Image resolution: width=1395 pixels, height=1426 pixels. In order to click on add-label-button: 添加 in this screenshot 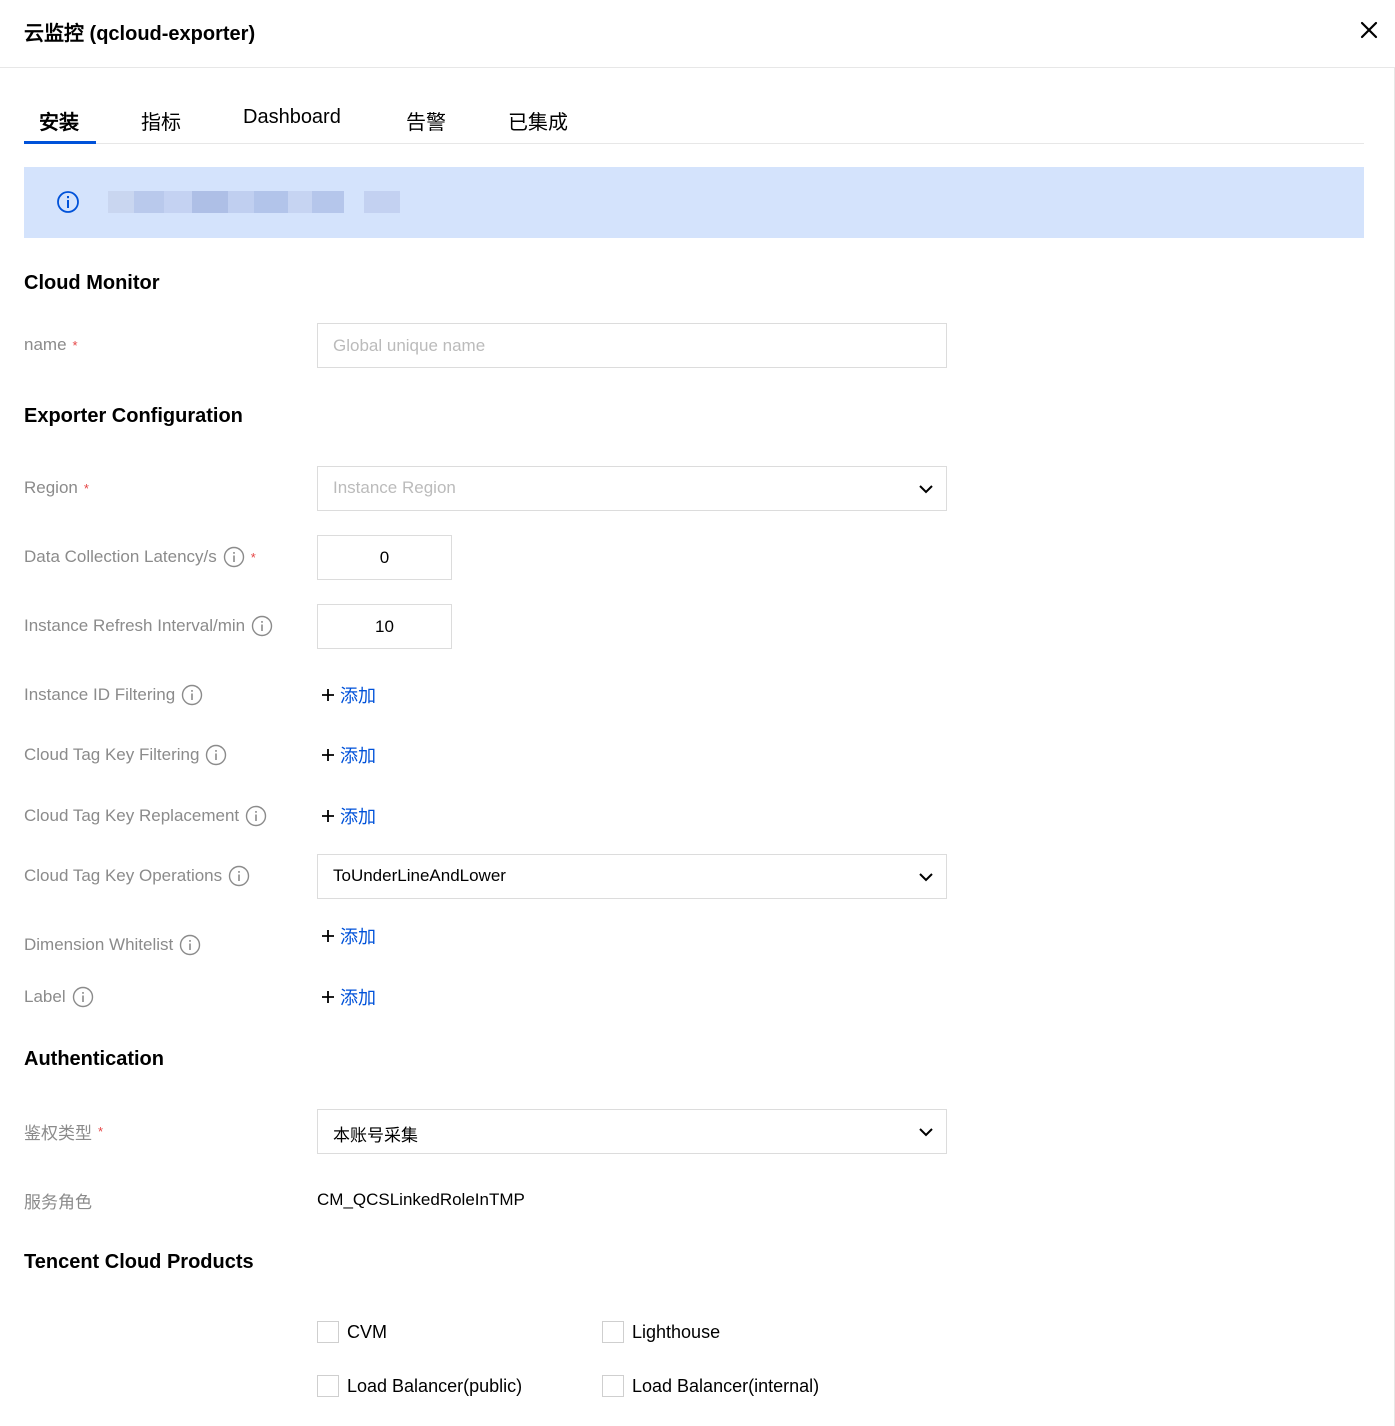, I will do `click(348, 997)`.